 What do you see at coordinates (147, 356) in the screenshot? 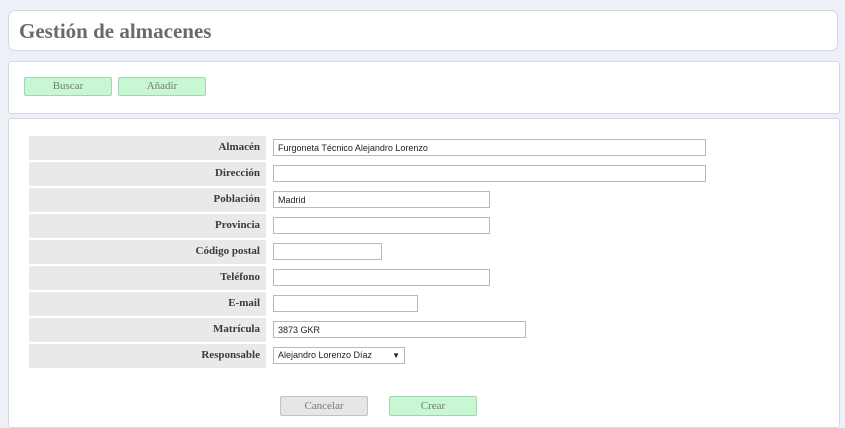
I see `responsable-label: Responsable` at bounding box center [147, 356].